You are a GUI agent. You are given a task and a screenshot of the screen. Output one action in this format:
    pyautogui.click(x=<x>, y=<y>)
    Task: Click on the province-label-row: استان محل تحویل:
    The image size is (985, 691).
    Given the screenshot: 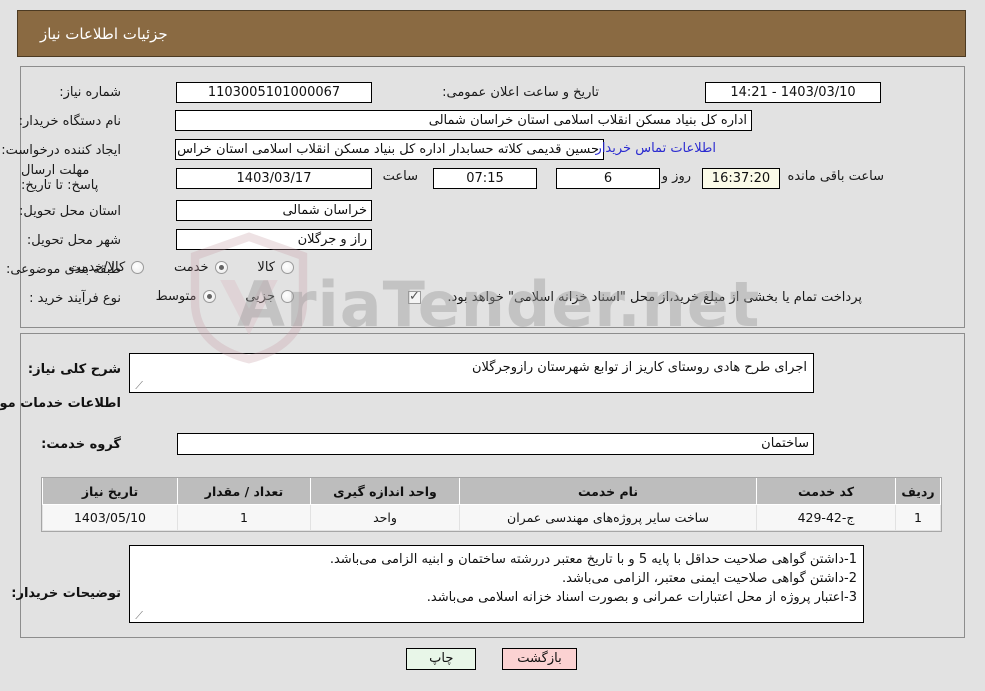 What is the action you would take?
    pyautogui.click(x=71, y=211)
    